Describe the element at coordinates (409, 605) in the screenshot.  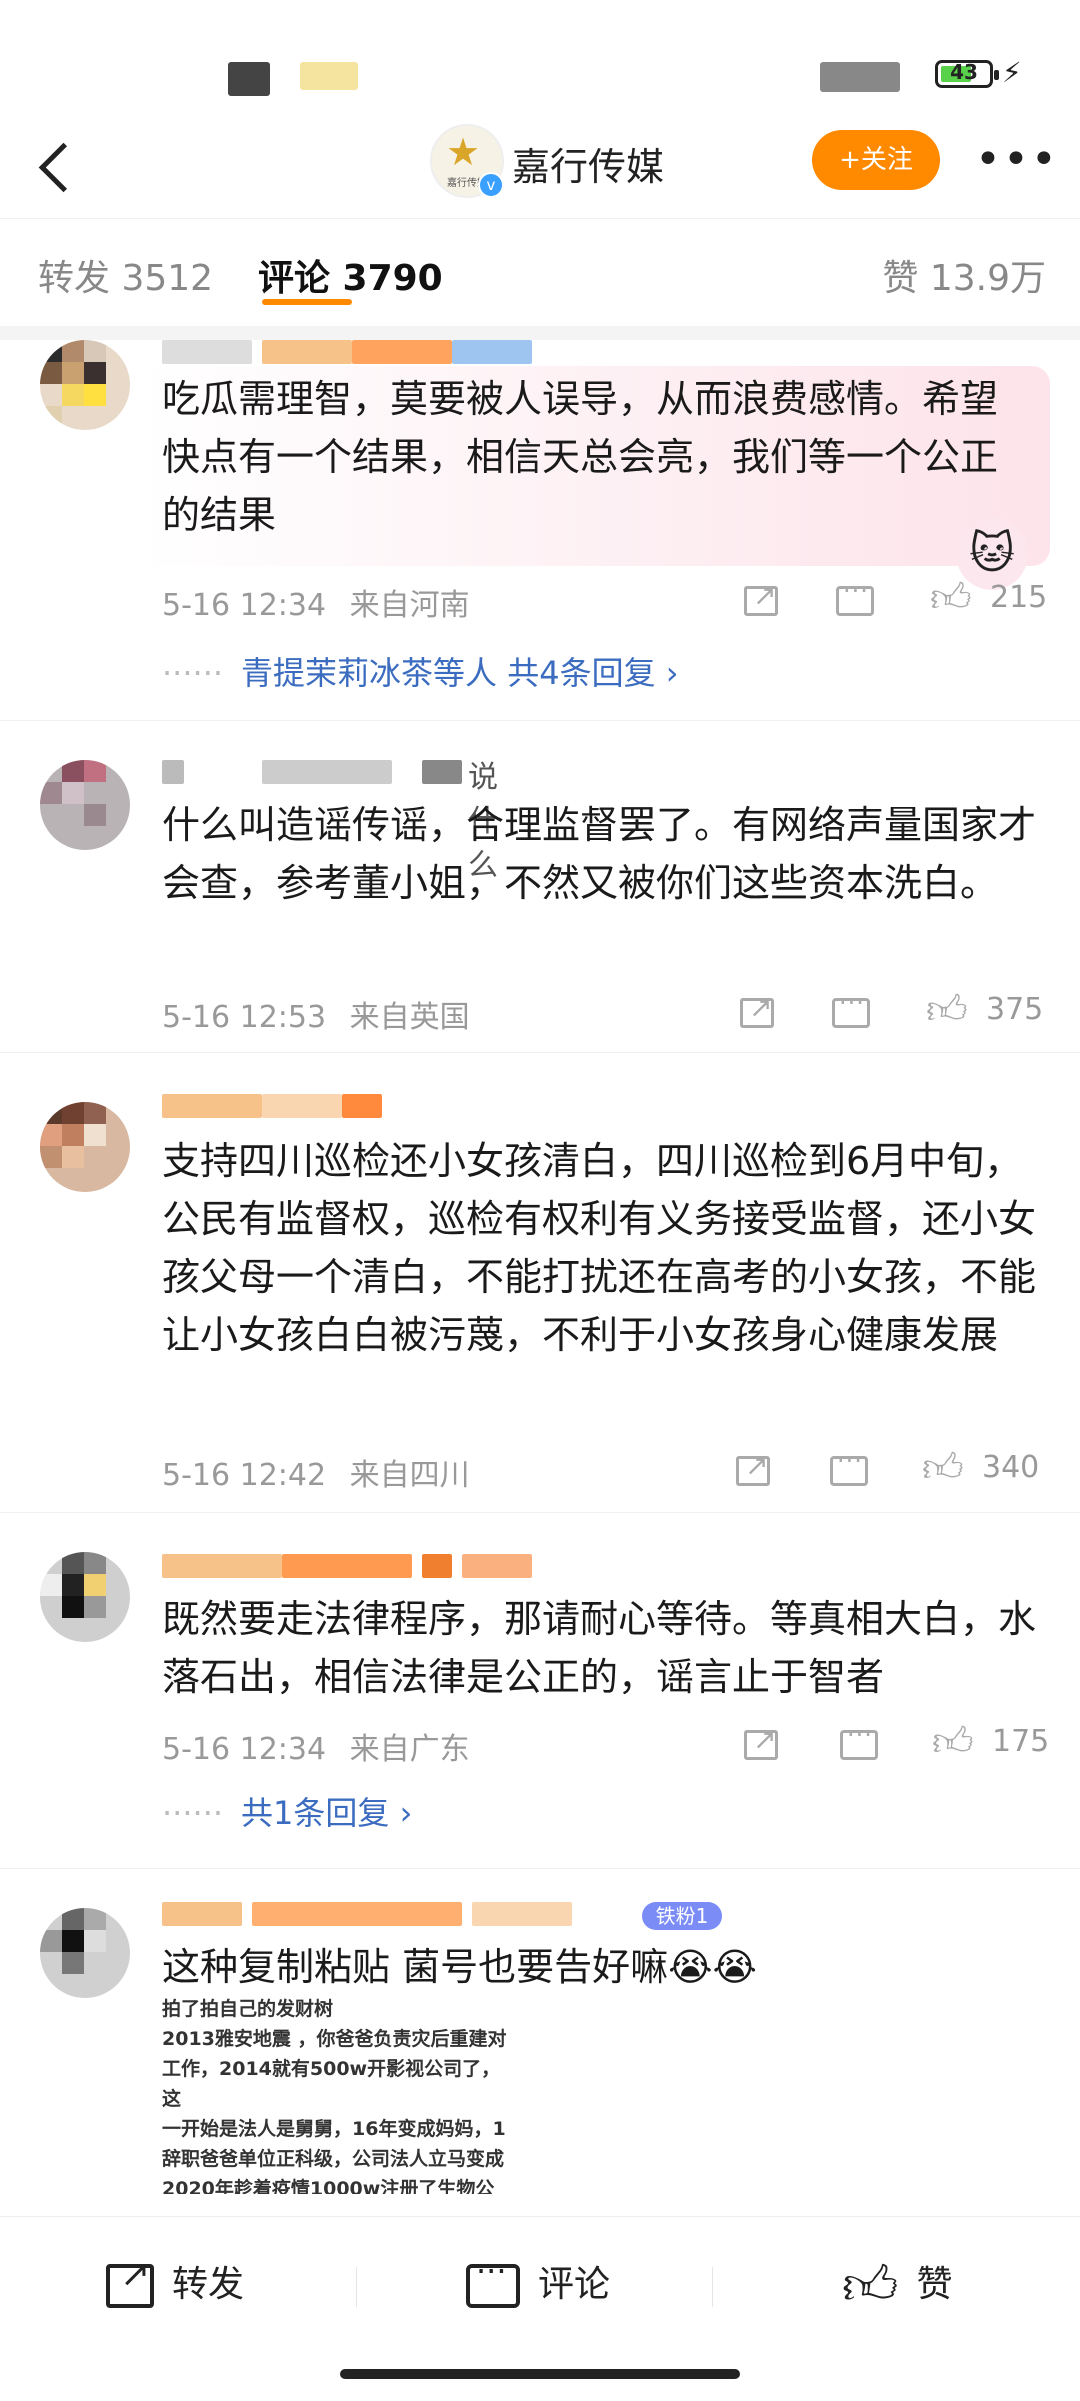
I see `comment-location: 来自河南` at that location.